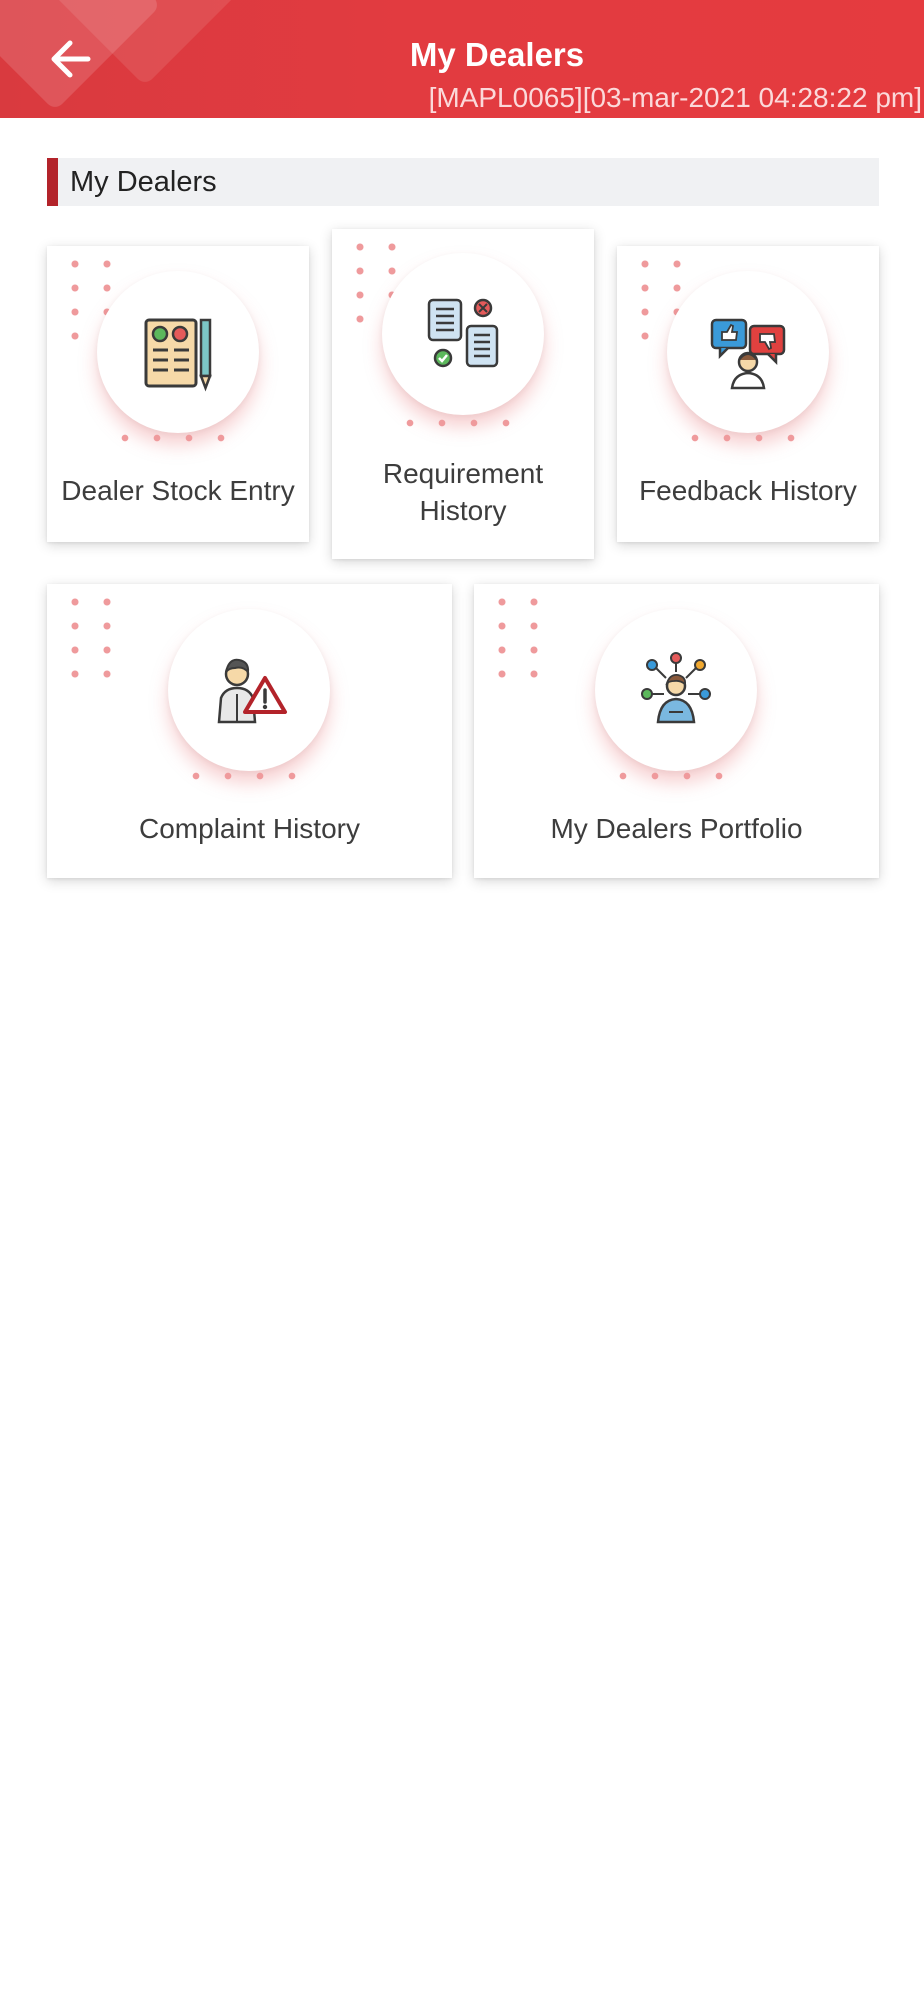  Describe the element at coordinates (463, 182) in the screenshot. I see `section-header: My Dealers` at that location.